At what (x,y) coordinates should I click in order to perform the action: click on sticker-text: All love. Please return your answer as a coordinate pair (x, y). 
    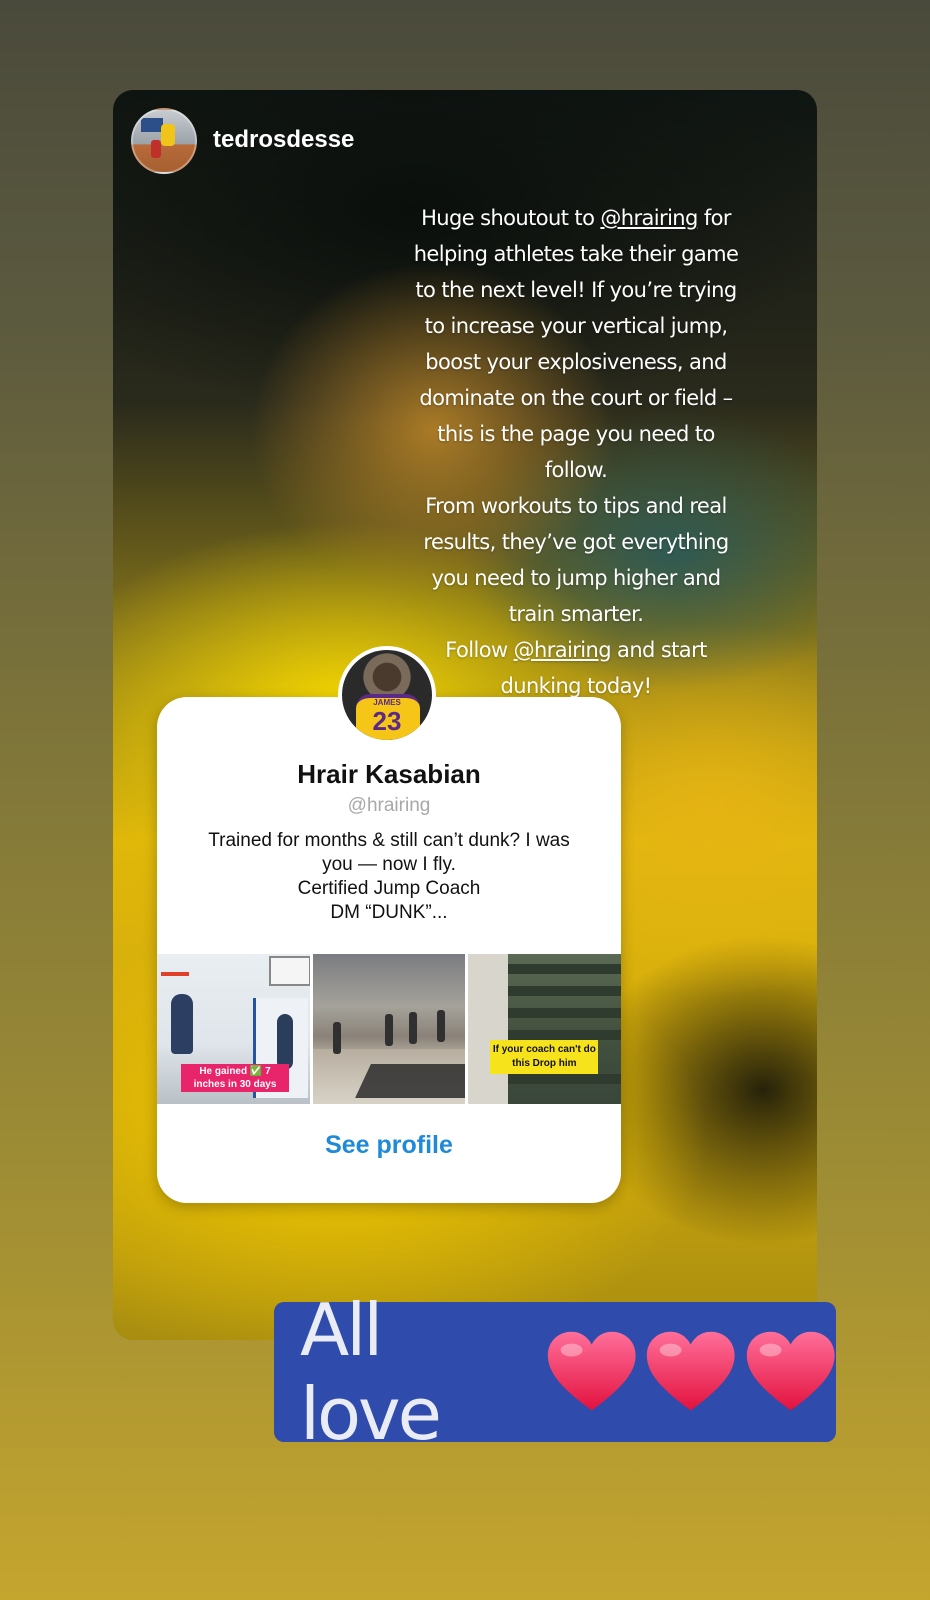
    Looking at the image, I should click on (371, 1372).